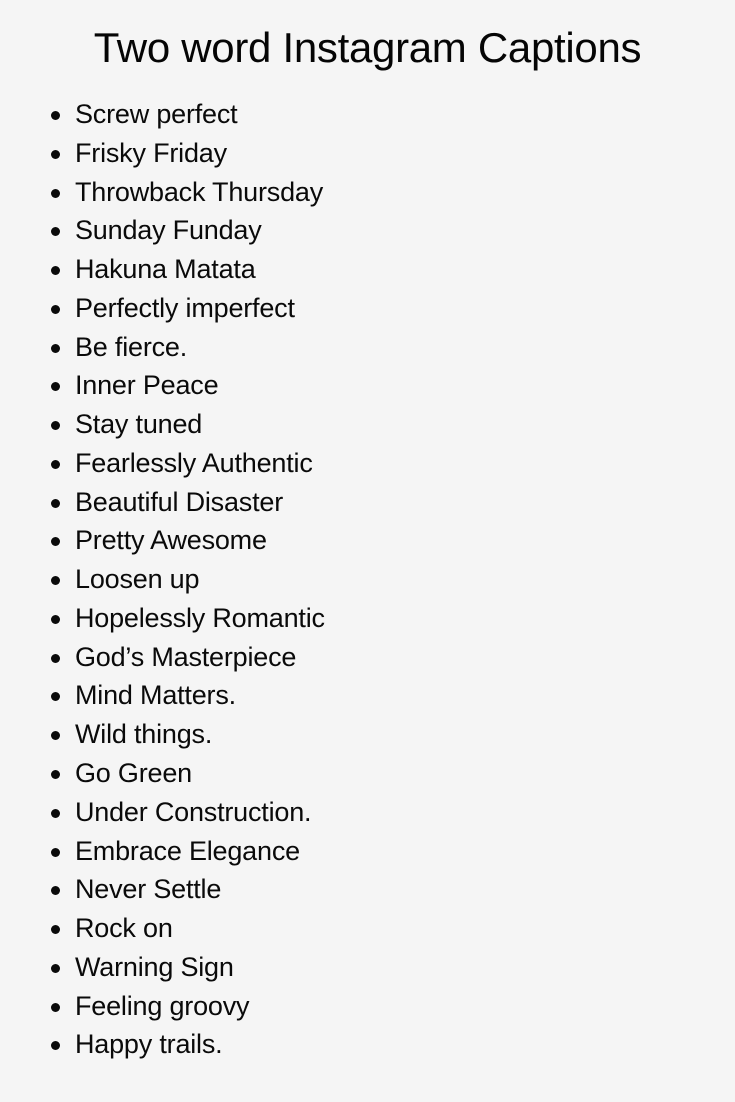 The image size is (735, 1102). I want to click on caption-text: Screw perfect, so click(156, 114).